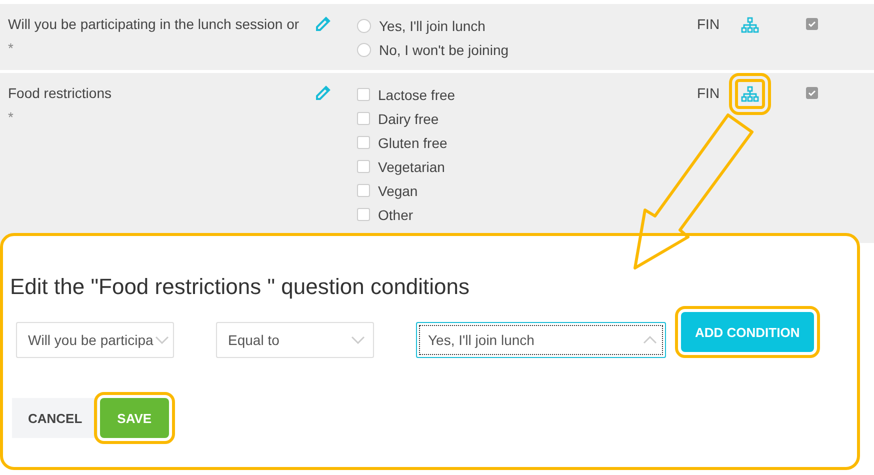 Image resolution: width=874 pixels, height=475 pixels. What do you see at coordinates (153, 24) in the screenshot?
I see `question-label: Will you be participating in the lunch session or` at bounding box center [153, 24].